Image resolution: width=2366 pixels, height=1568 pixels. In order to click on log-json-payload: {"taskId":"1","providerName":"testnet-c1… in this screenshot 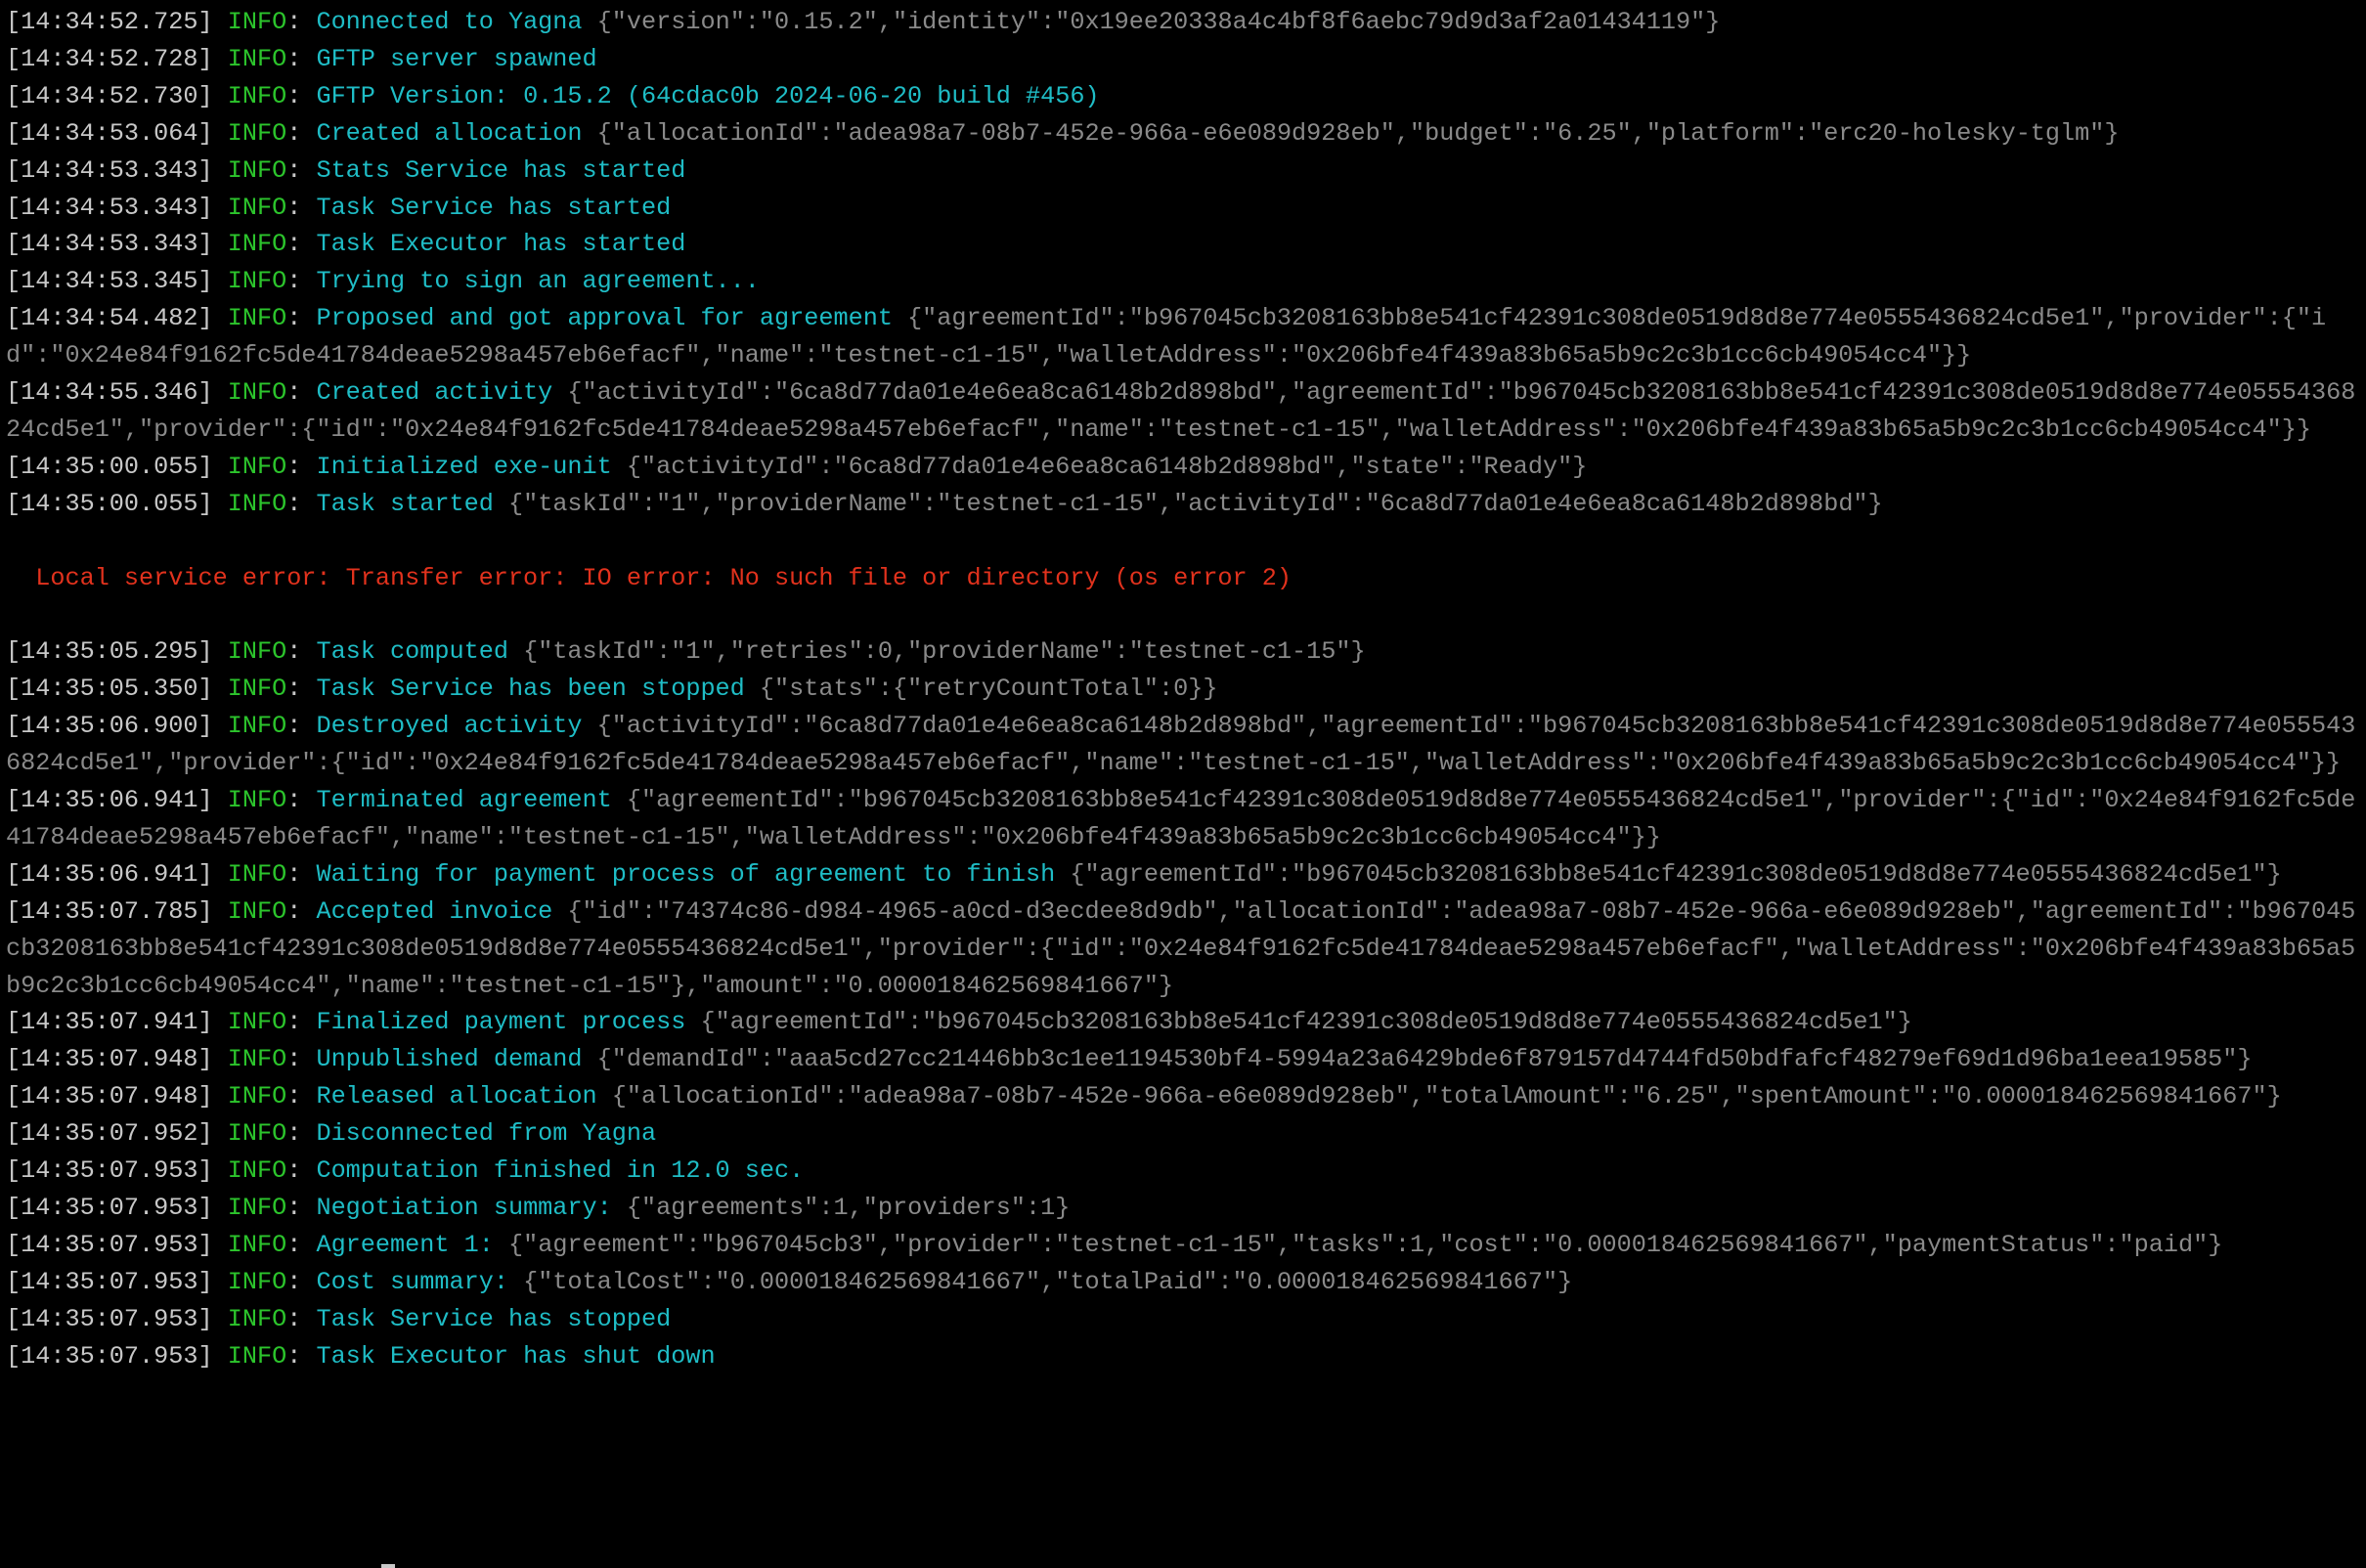, I will do `click(1195, 504)`.